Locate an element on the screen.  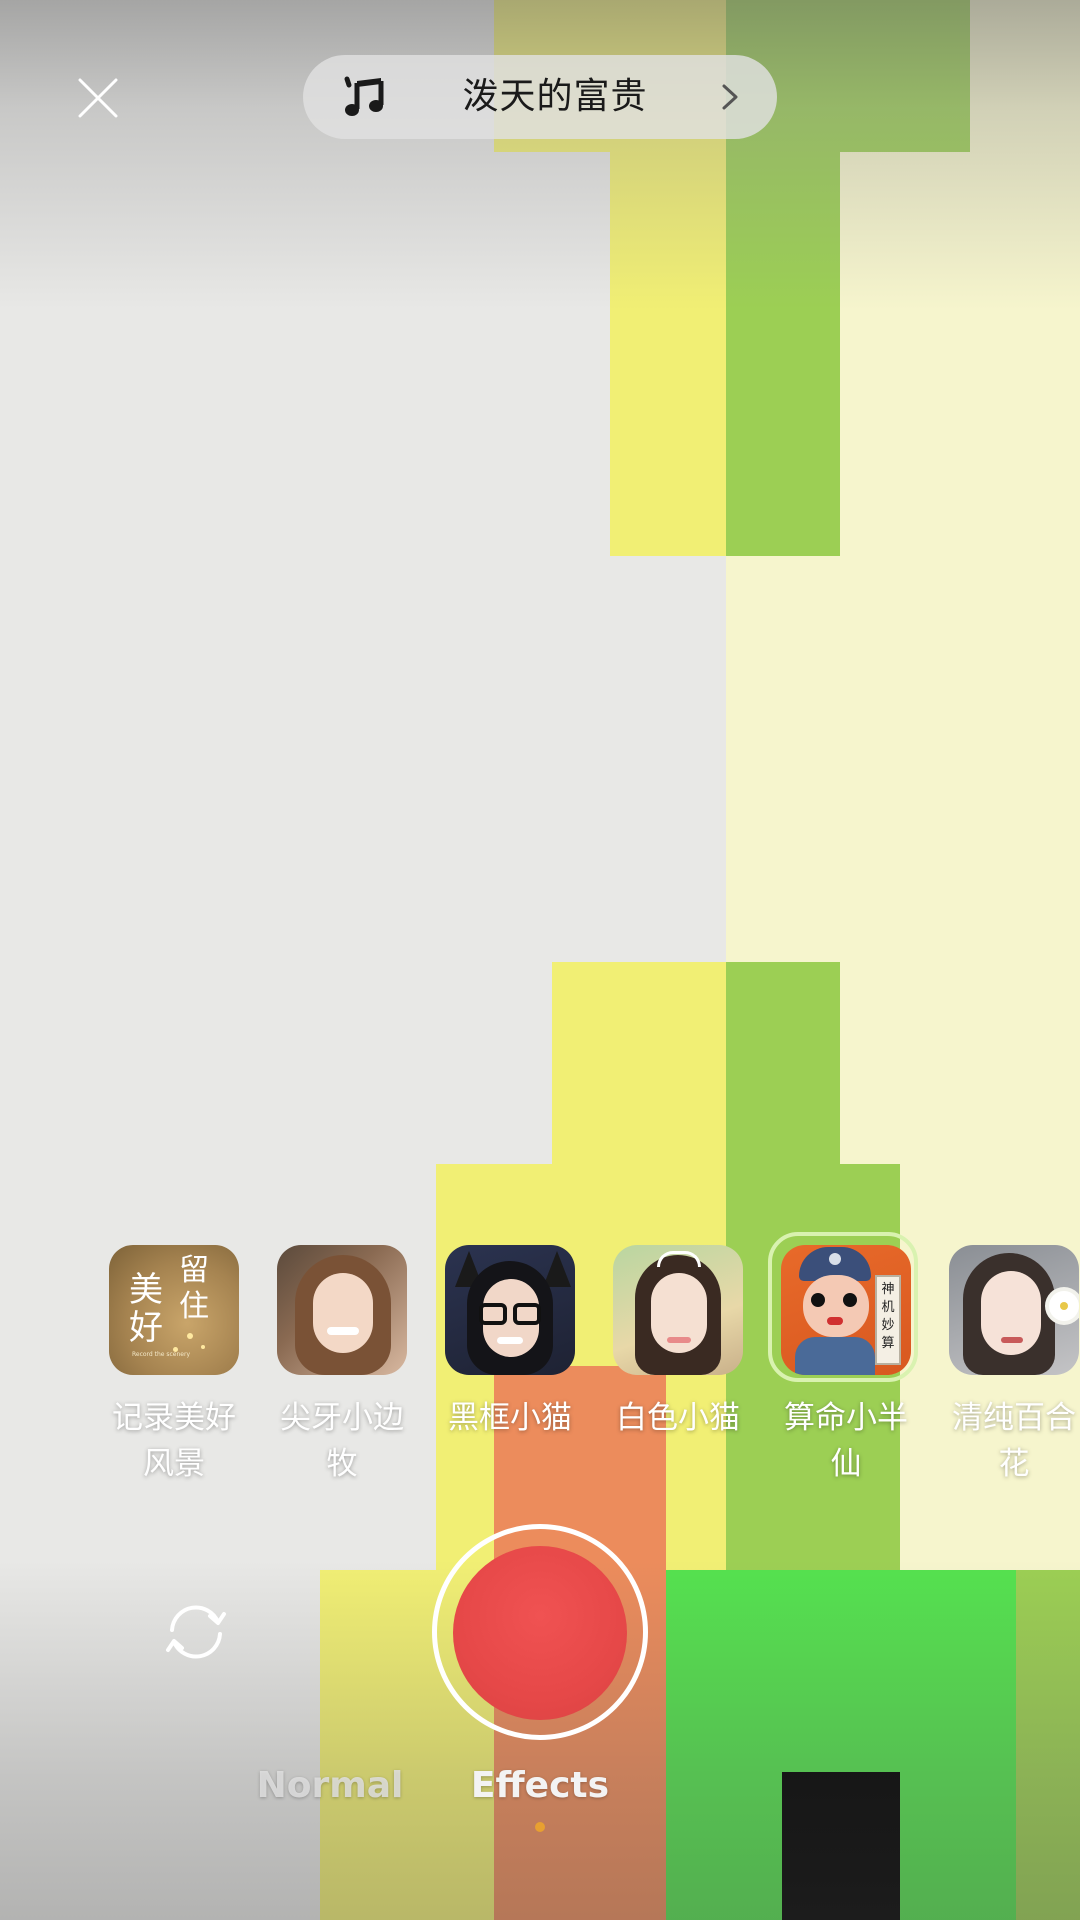
effect-label: 白色小猫 is located at coordinates (678, 1418).